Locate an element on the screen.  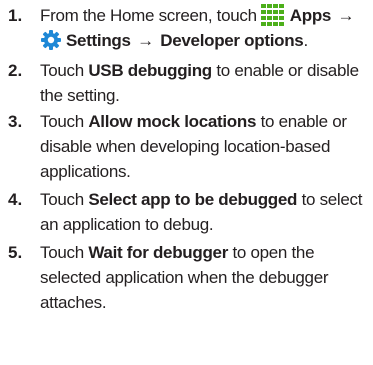
step-bold-label: Wait for debugger is located at coordinates (158, 252).